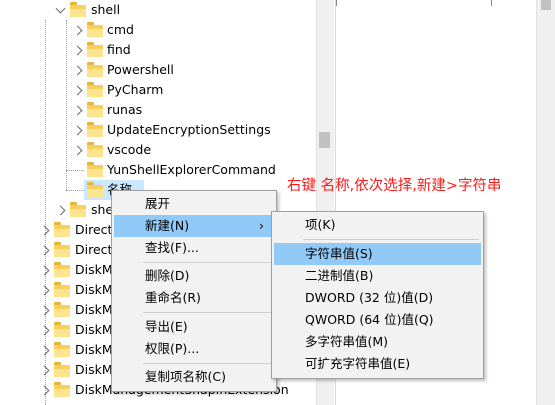  What do you see at coordinates (167, 225) in the screenshot?
I see `menu-item-new-label: 新建(N)` at bounding box center [167, 225].